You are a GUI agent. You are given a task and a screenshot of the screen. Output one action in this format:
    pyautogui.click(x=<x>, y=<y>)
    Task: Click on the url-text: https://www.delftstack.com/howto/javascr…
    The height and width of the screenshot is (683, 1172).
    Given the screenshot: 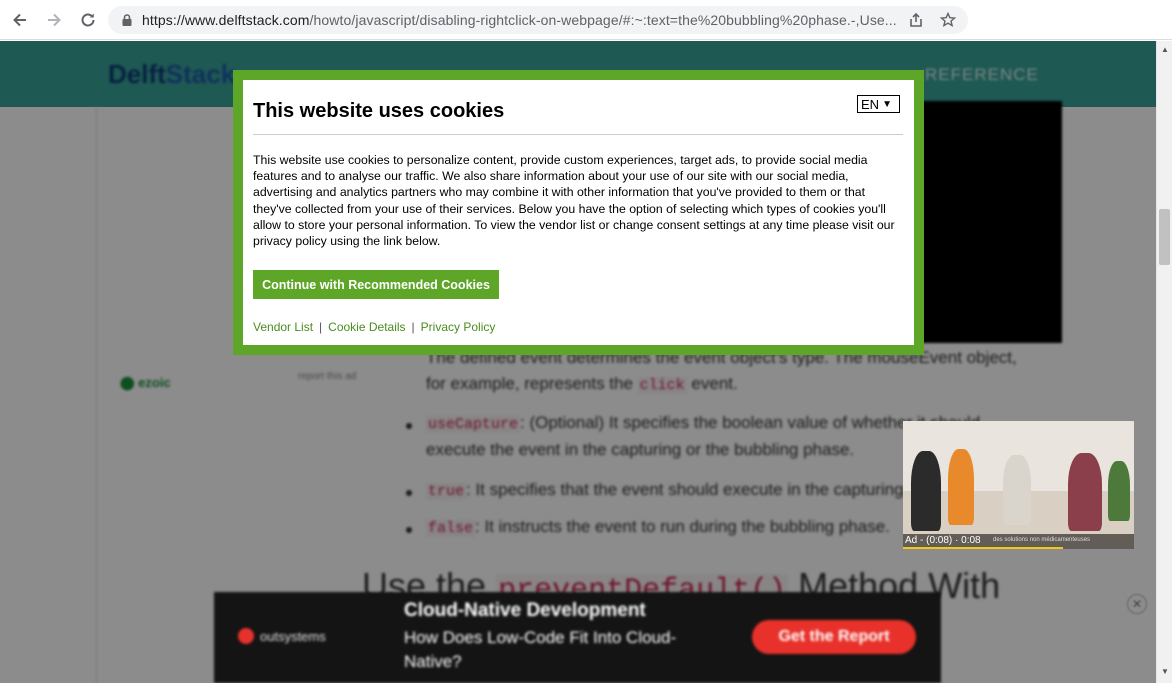 What is the action you would take?
    pyautogui.click(x=522, y=20)
    